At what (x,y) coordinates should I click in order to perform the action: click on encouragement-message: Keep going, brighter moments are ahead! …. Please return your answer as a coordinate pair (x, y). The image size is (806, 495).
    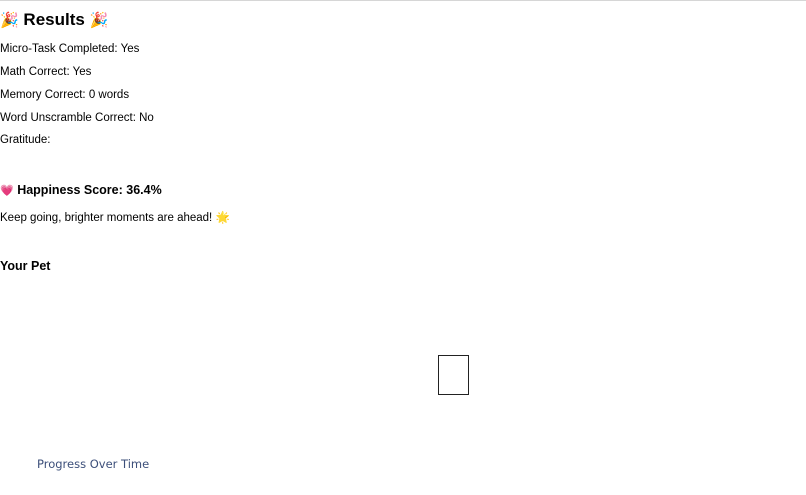
    Looking at the image, I should click on (115, 218).